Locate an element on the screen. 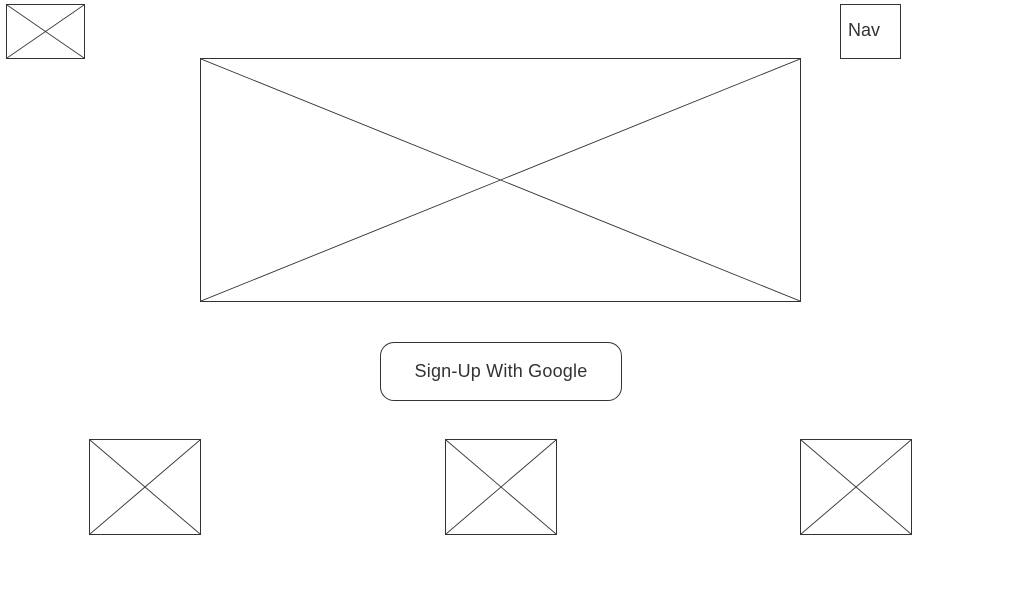 The height and width of the screenshot is (600, 1024). logo-image-placeholder is located at coordinates (45, 31).